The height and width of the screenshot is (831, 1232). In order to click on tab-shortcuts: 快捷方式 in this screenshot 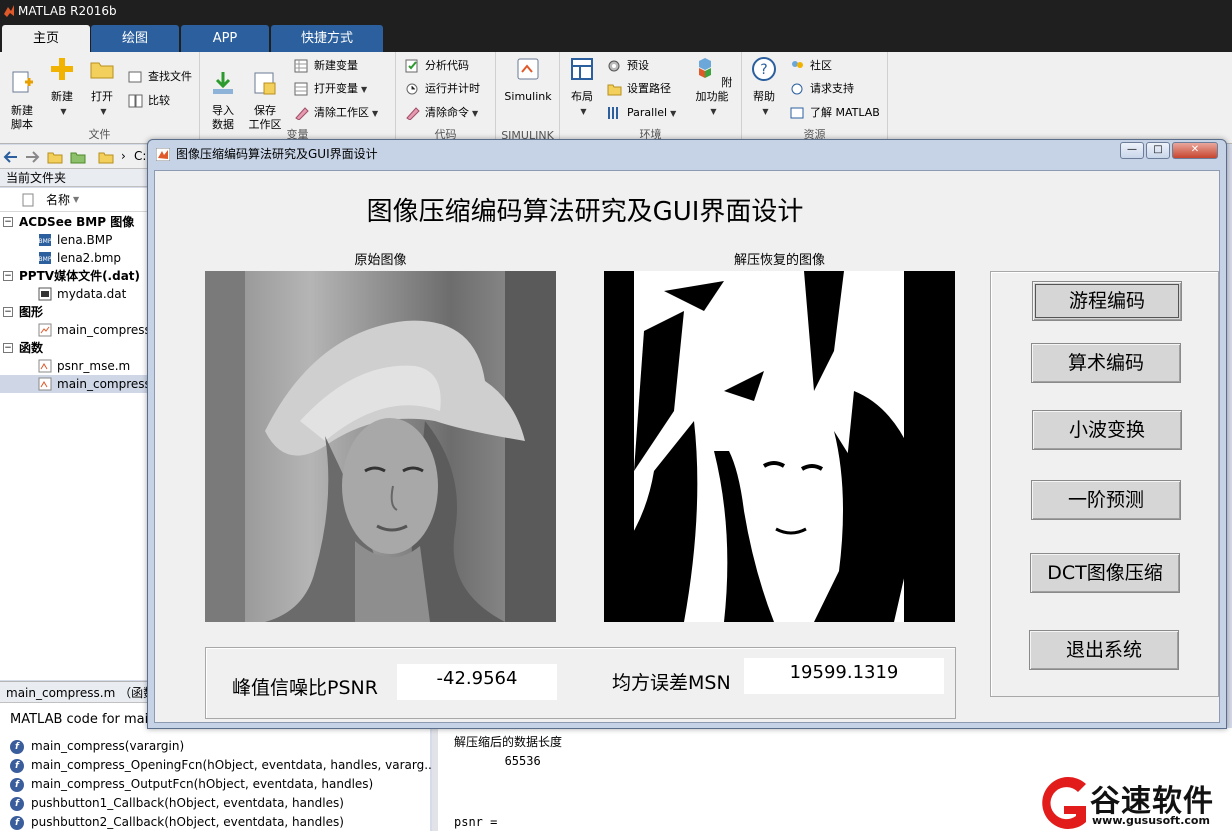, I will do `click(327, 38)`.